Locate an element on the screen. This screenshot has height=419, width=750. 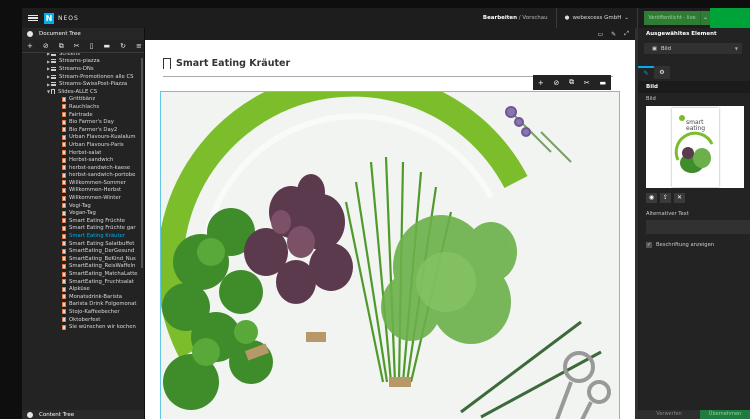
edit-icon: ✎ is located at coordinates (613, 34).